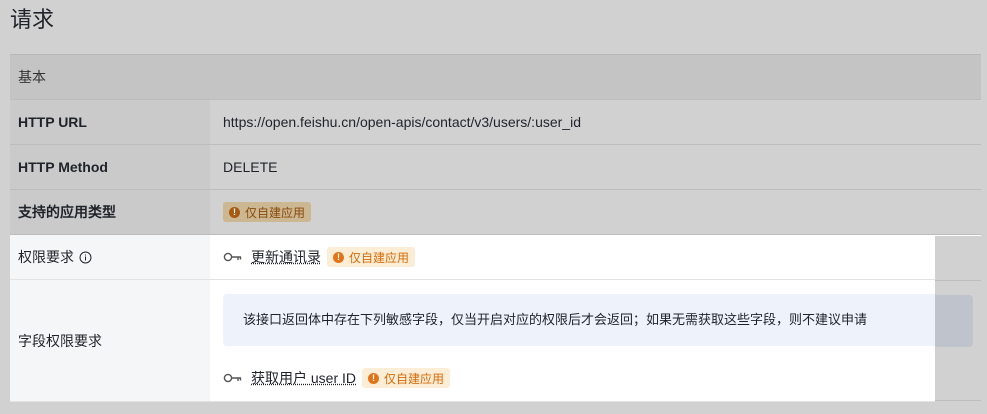 This screenshot has height=414, width=987. Describe the element at coordinates (595, 212) in the screenshot. I see `app-type-cell: ! 仅自建应用` at that location.